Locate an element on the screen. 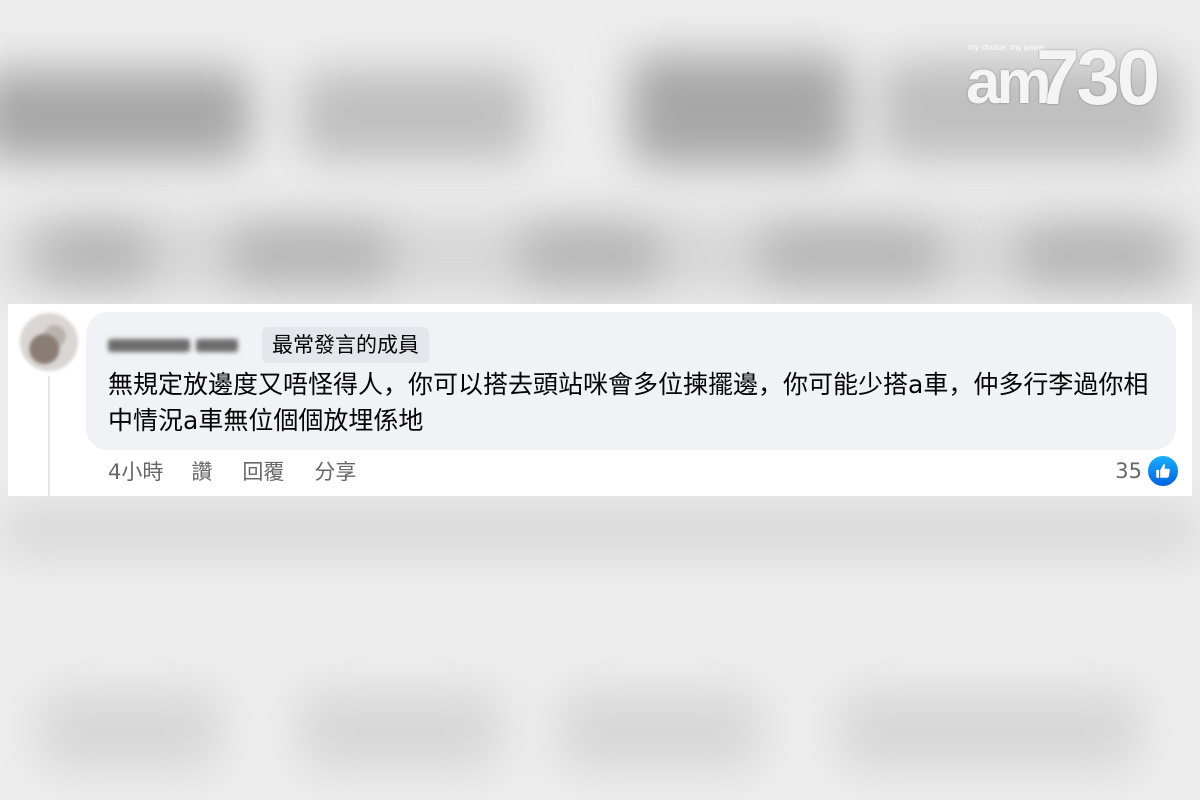 Image resolution: width=1200 pixels, height=800 pixels. am730-logo: my choice. my paper am 730 is located at coordinates (1063, 77).